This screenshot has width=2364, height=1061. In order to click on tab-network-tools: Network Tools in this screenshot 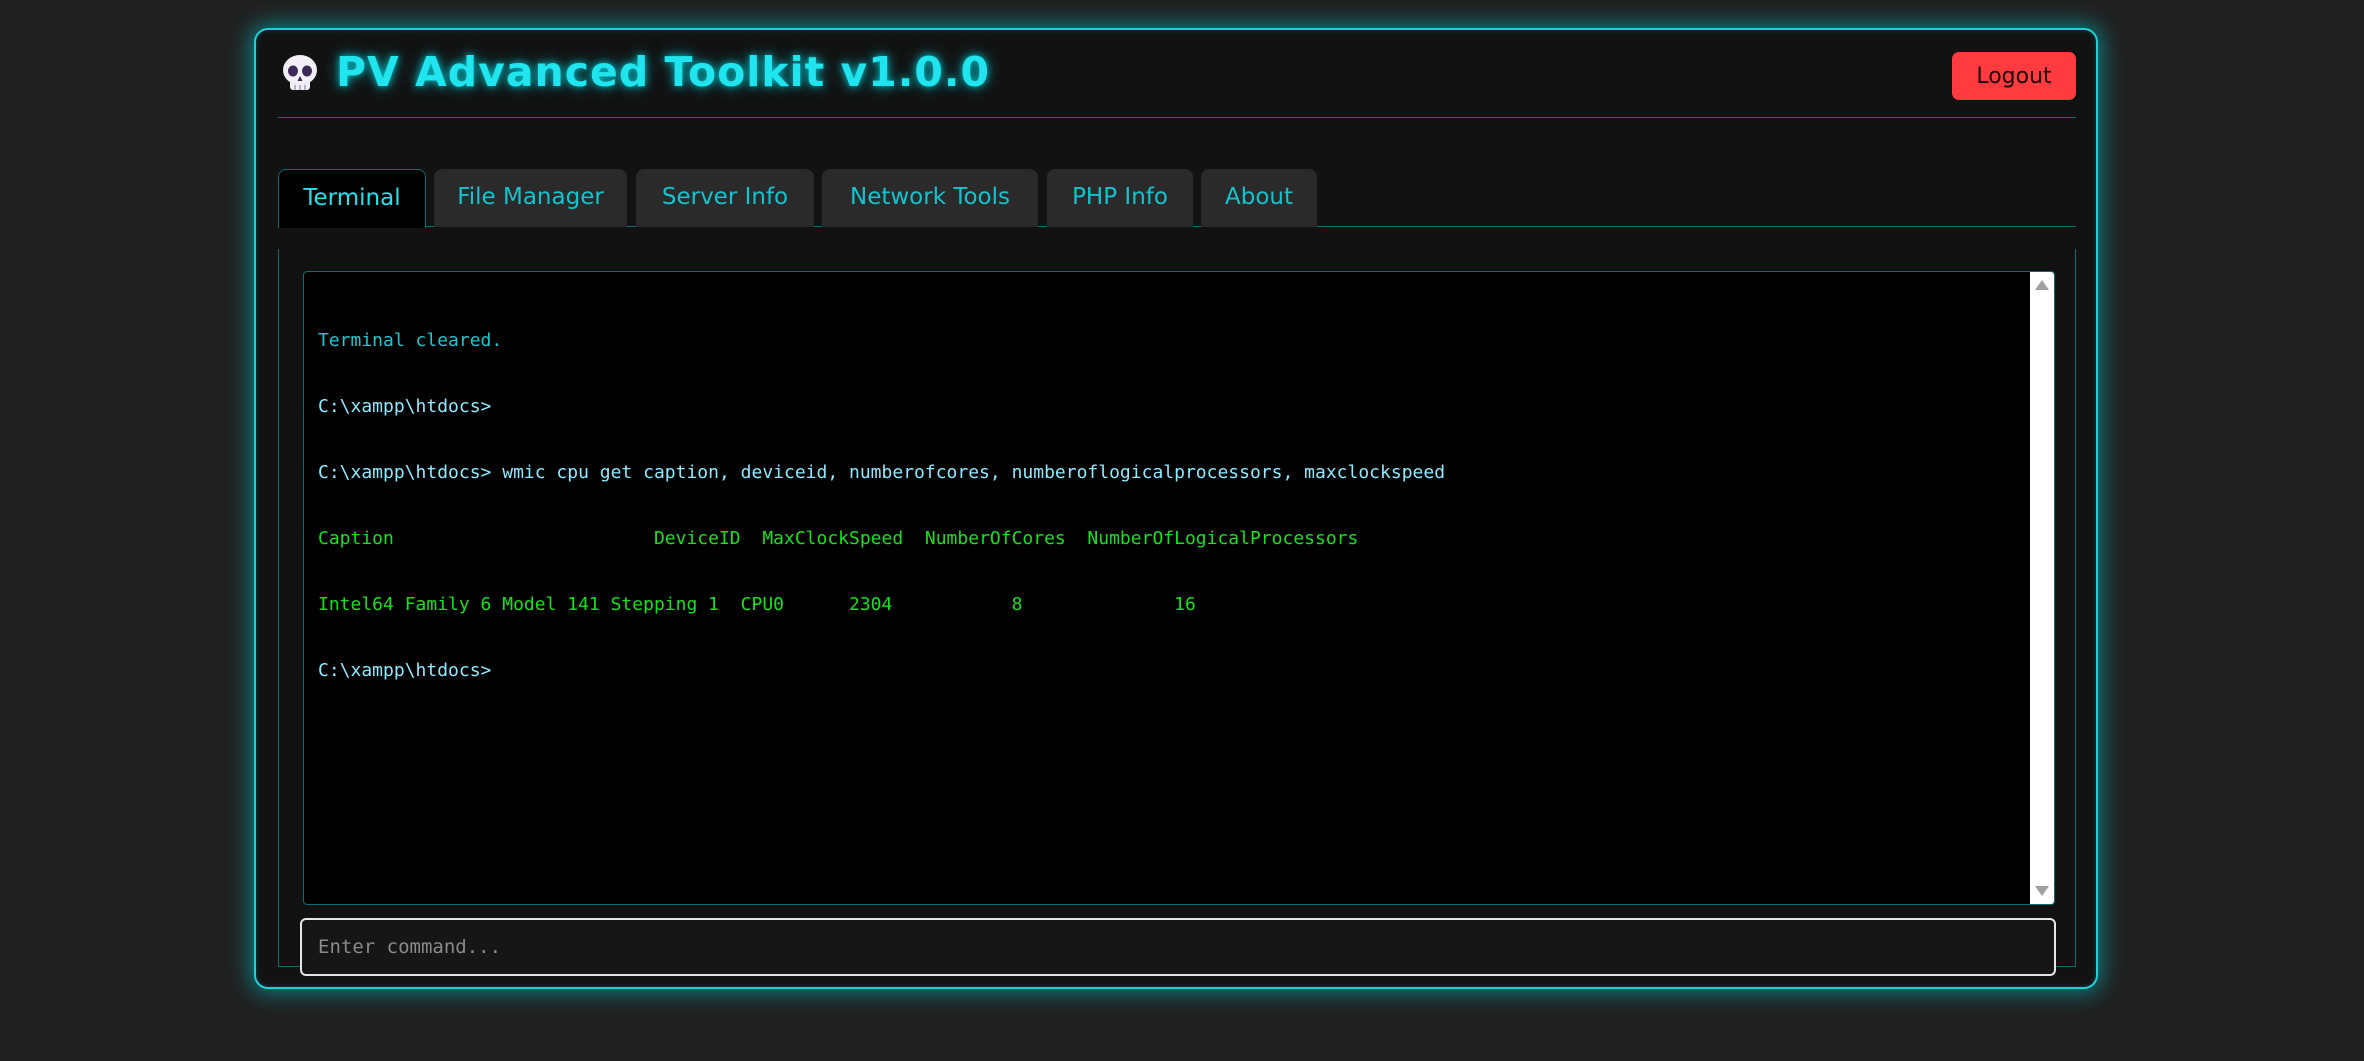, I will do `click(930, 198)`.